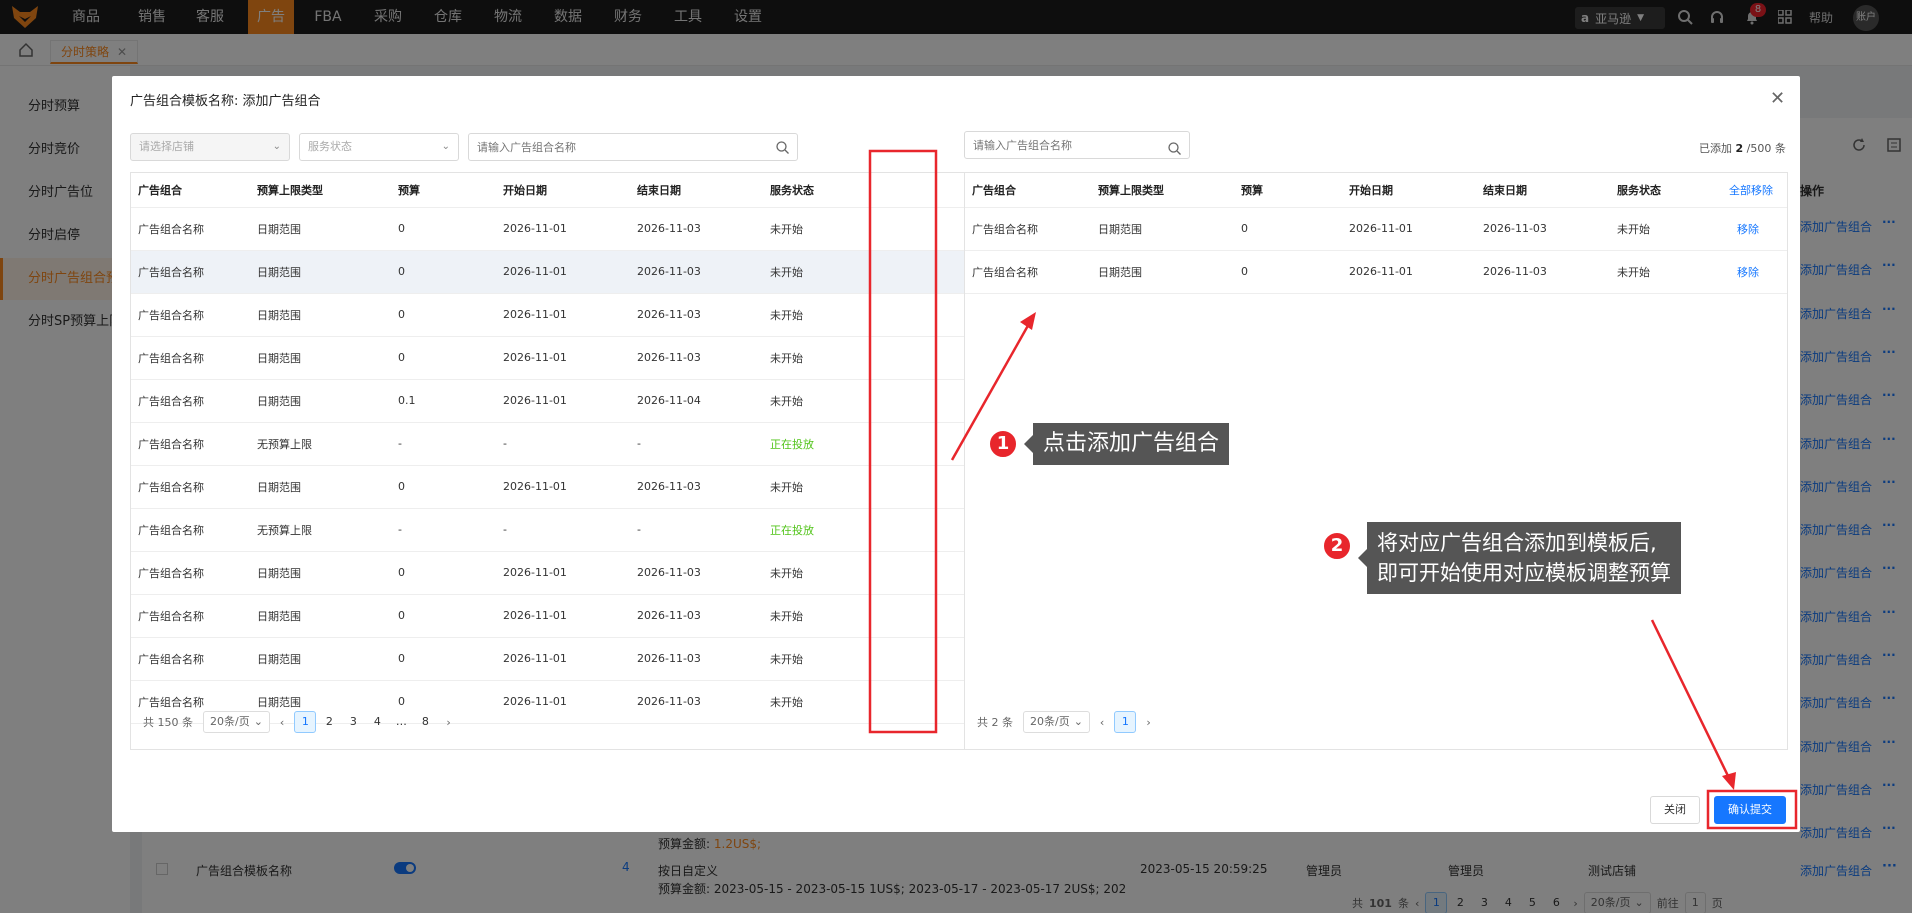 This screenshot has width=1912, height=913. Describe the element at coordinates (1056, 722) in the screenshot. I see `right-page-size-select: 20条/页 ⌄` at that location.